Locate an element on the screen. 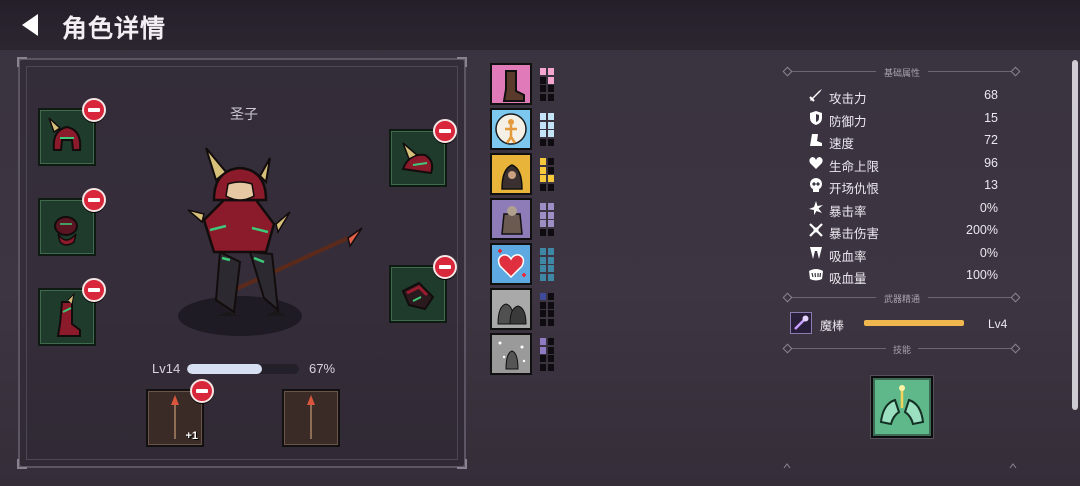  stat-value: 13 is located at coordinates (991, 185).